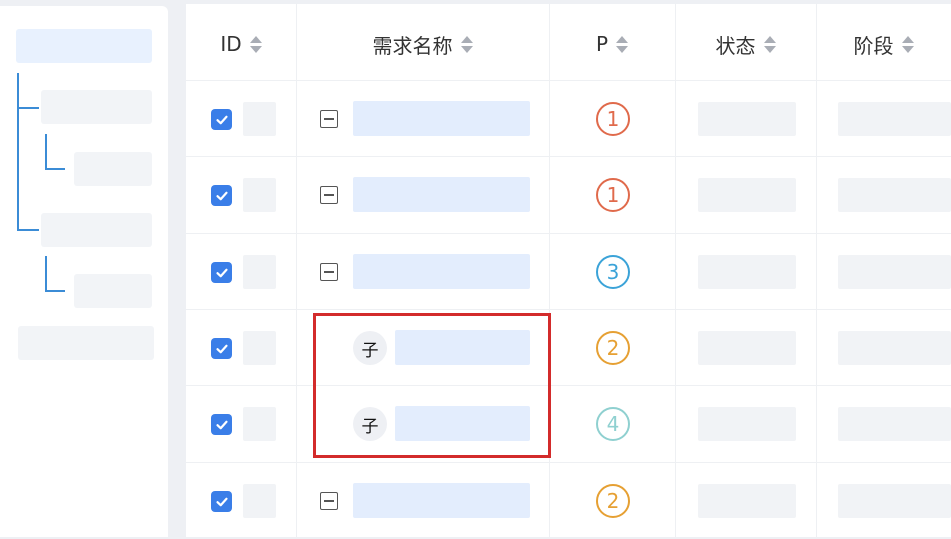 The width and height of the screenshot is (951, 539). What do you see at coordinates (612, 44) in the screenshot?
I see `column-header-priority: P` at bounding box center [612, 44].